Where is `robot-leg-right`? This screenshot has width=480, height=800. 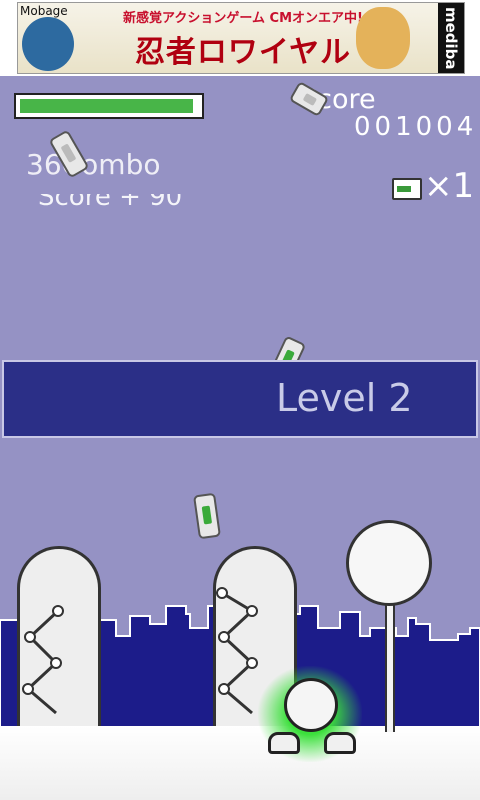
robot-leg-right is located at coordinates (340, 743).